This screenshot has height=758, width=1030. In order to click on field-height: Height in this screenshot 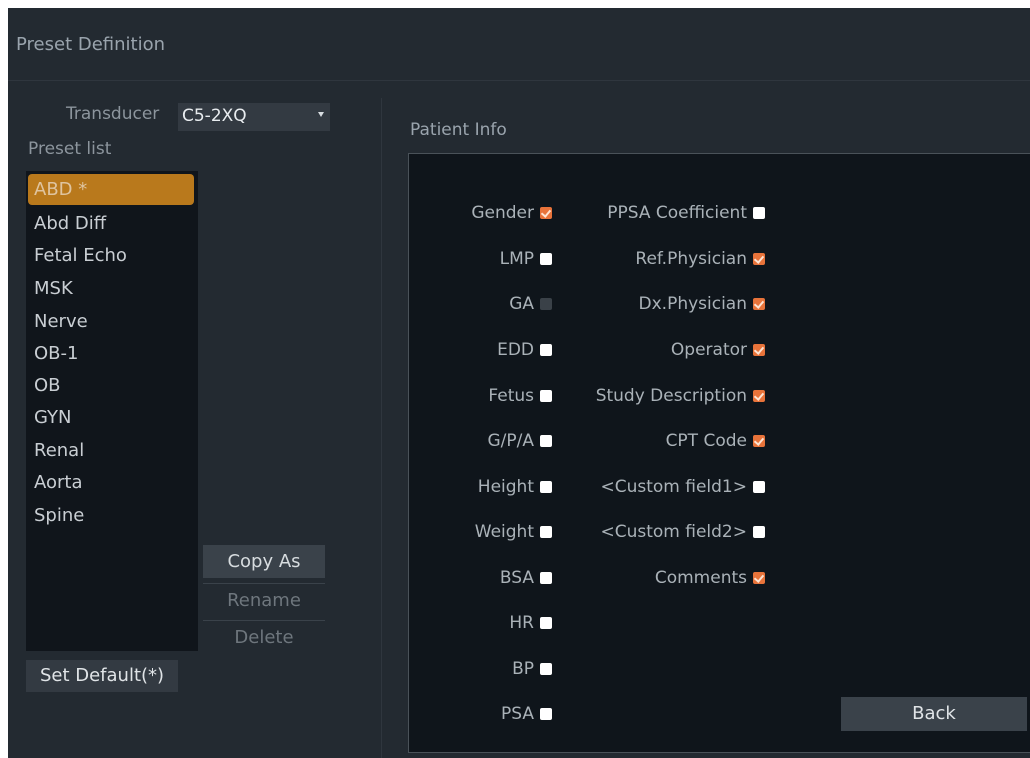, I will do `click(515, 488)`.